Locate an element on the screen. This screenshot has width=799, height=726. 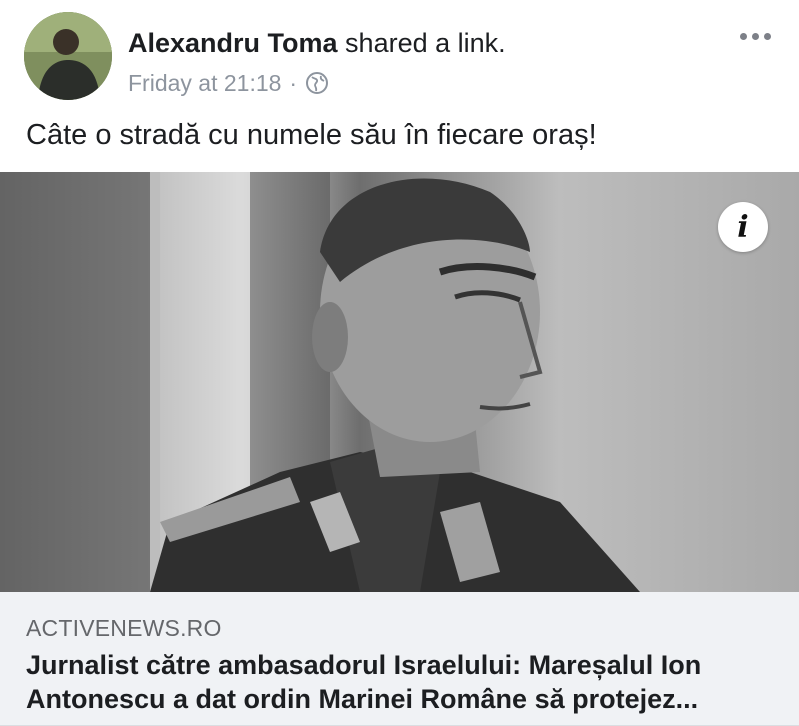
post-header: Alexandru Toma shared a link. is located at coordinates (317, 43).